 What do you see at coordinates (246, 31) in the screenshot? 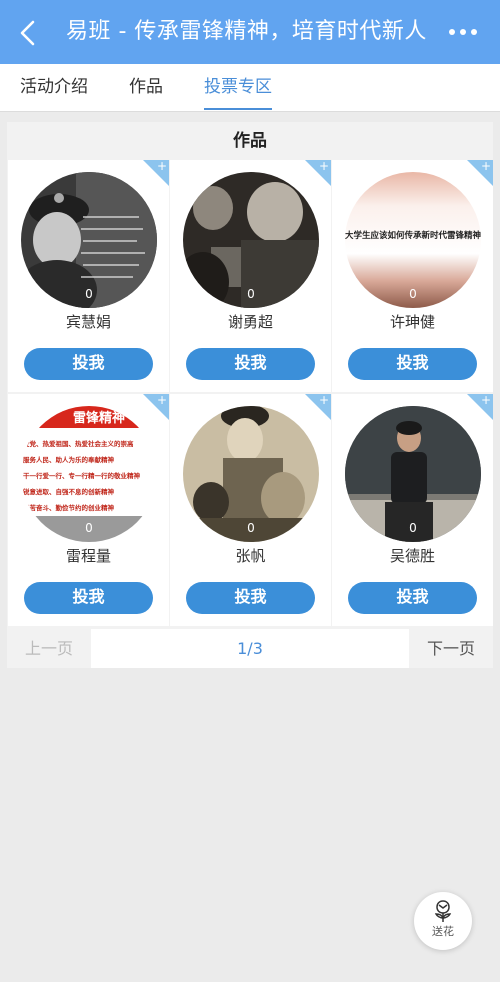
I see `page-title: 易班 - 传承雷锋精神，培育时代新人` at bounding box center [246, 31].